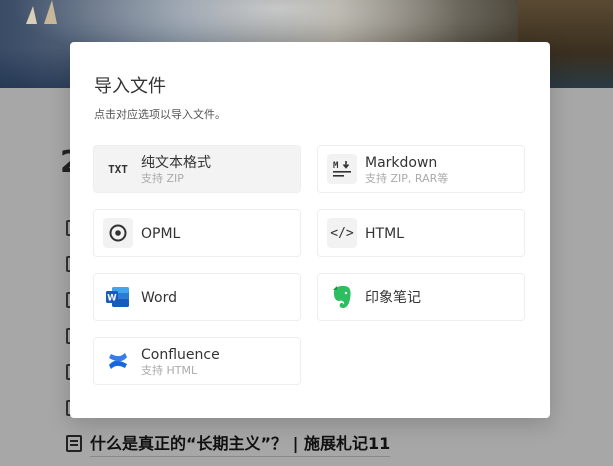 The width and height of the screenshot is (613, 466). I want to click on dialog-subtitle: 点击对应选项以导入文件。, so click(160, 114).